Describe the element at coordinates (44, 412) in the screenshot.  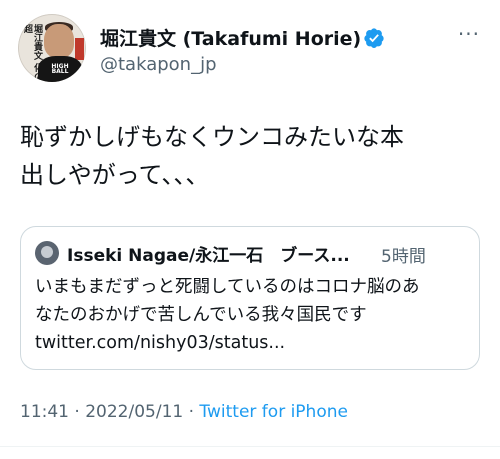
I see `tweet-time: 11:41` at that location.